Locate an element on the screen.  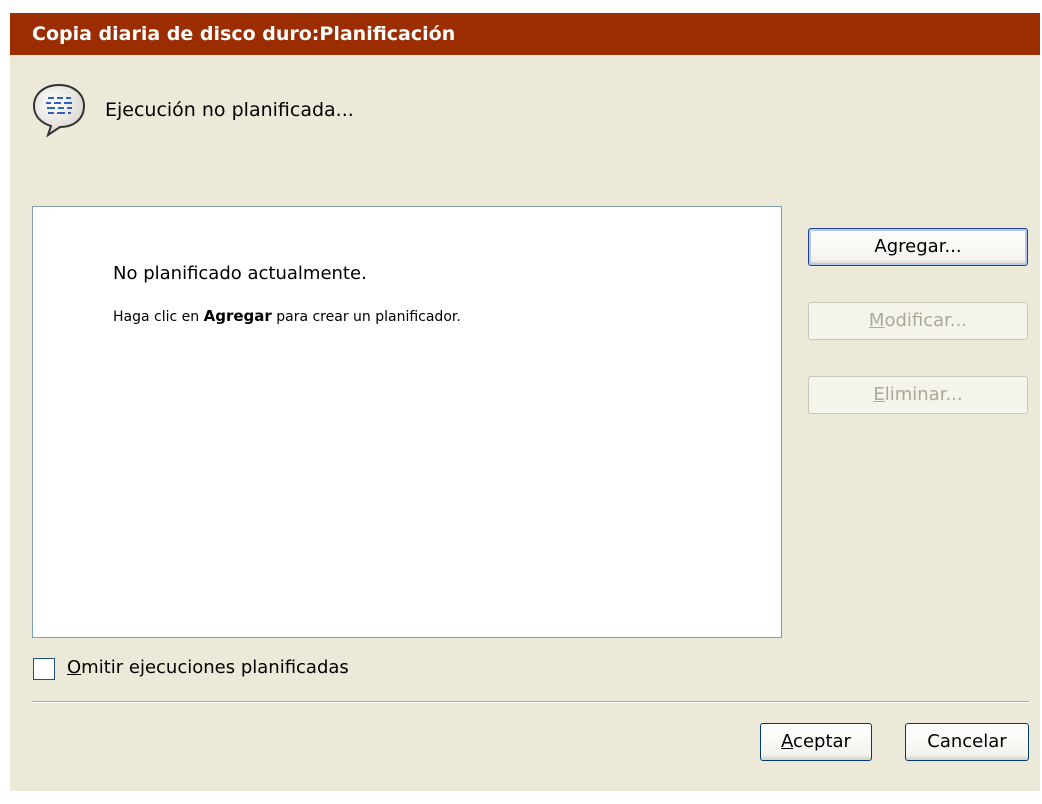
hint-prefix: Haga clic en is located at coordinates (158, 317).